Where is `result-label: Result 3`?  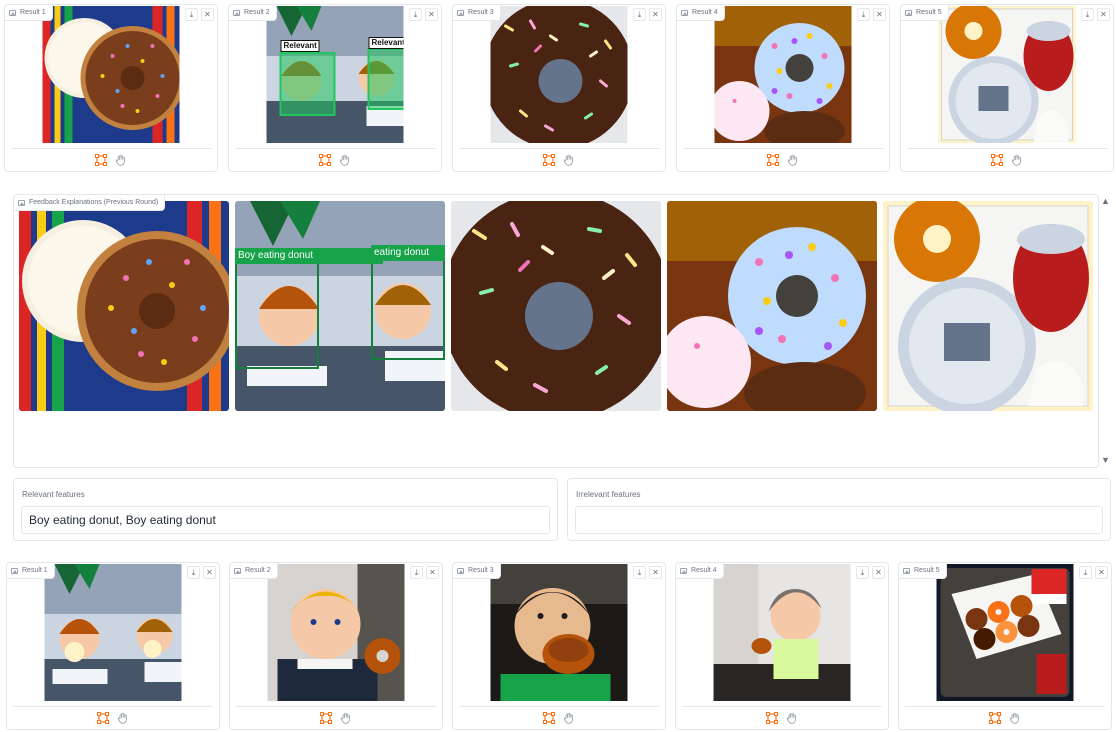
result-label: Result 3 is located at coordinates (477, 571).